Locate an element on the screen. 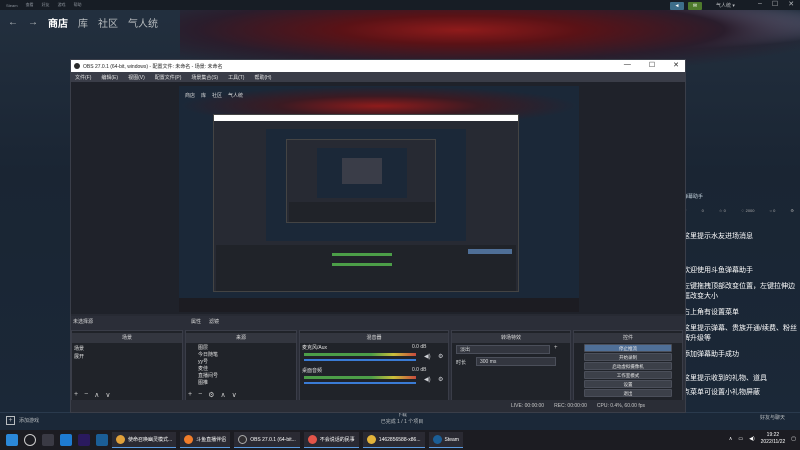 The image size is (800, 450). transition-select: 淡出 is located at coordinates (503, 349).